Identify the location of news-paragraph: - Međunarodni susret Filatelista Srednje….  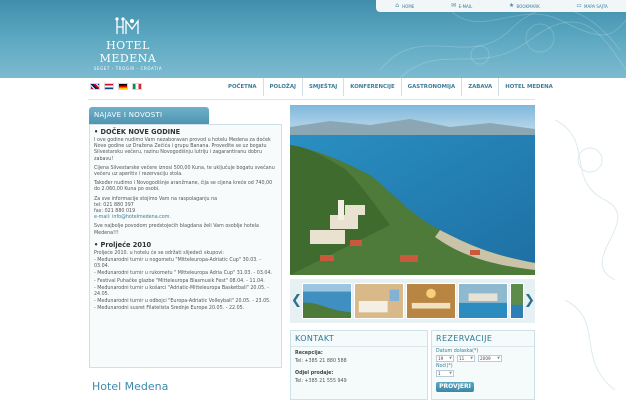
(169, 309).